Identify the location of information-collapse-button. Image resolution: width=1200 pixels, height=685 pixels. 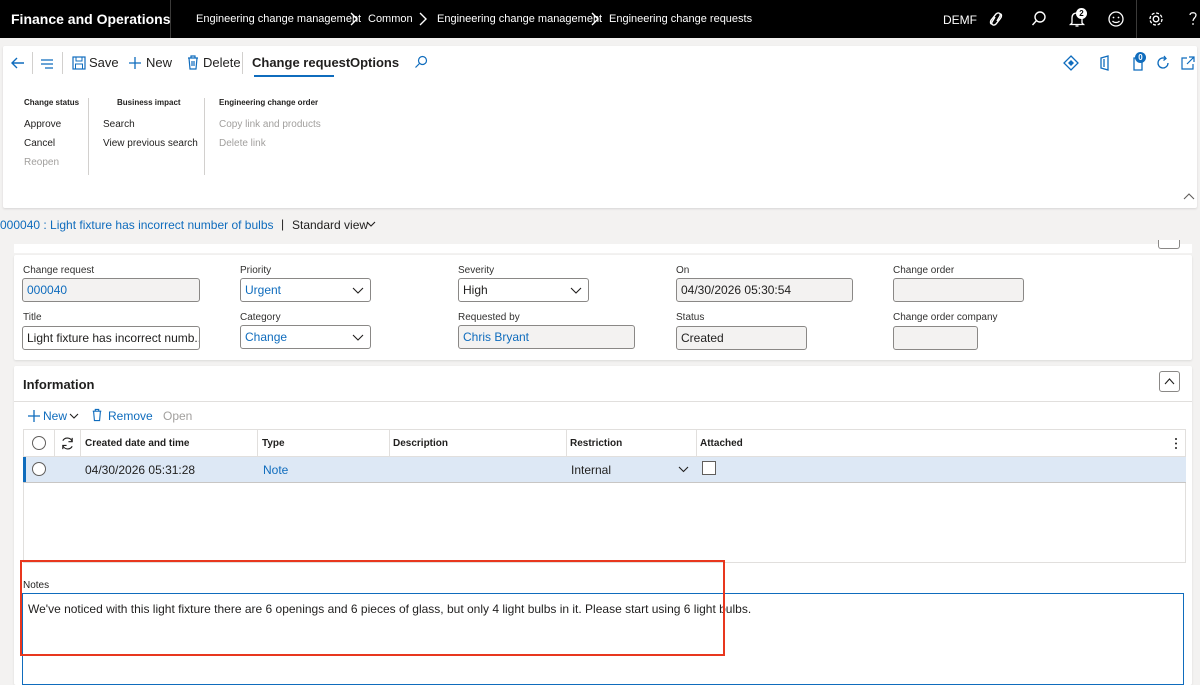
(1169, 381).